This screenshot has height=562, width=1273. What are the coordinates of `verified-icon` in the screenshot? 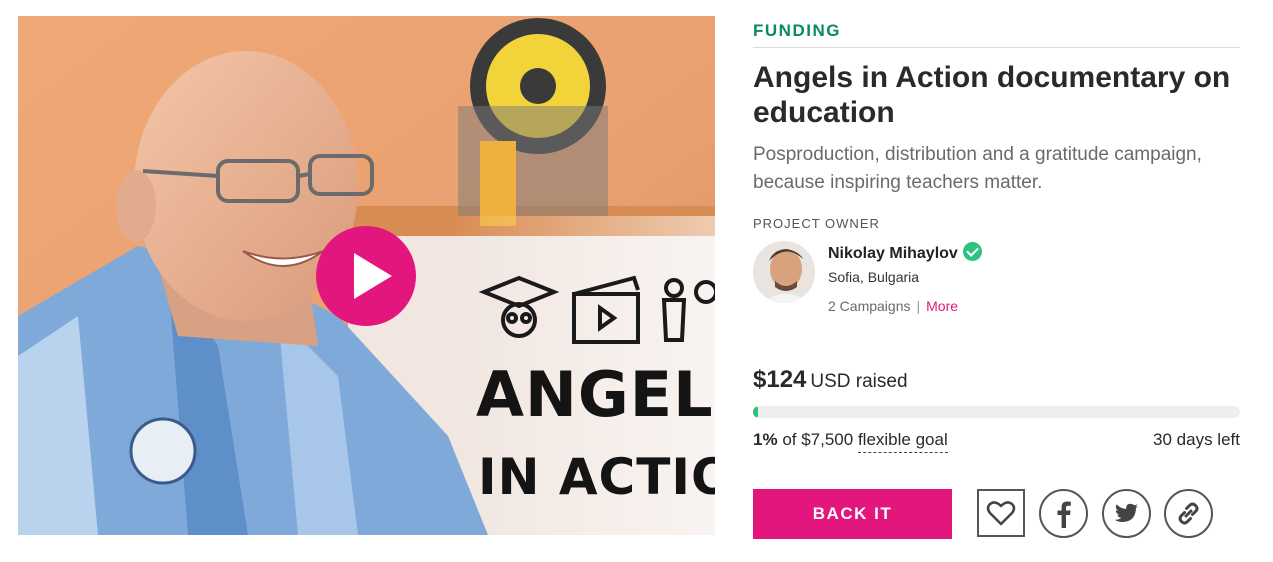 It's located at (972, 251).